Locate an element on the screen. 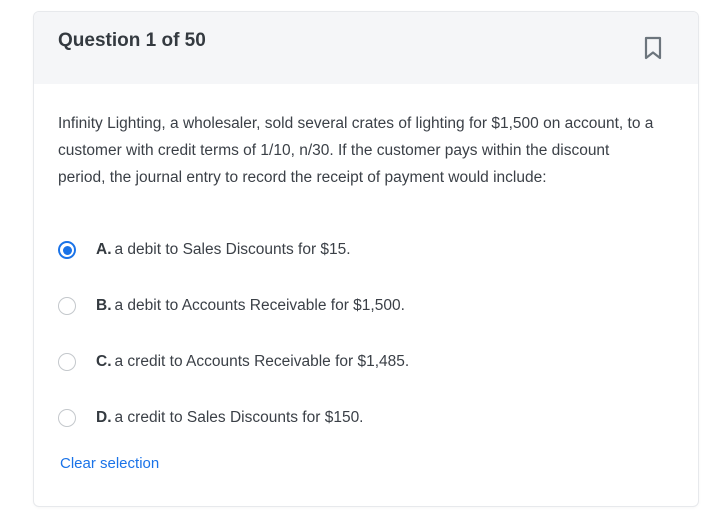 The image size is (722, 526). radio-selected-dot is located at coordinates (67, 250).